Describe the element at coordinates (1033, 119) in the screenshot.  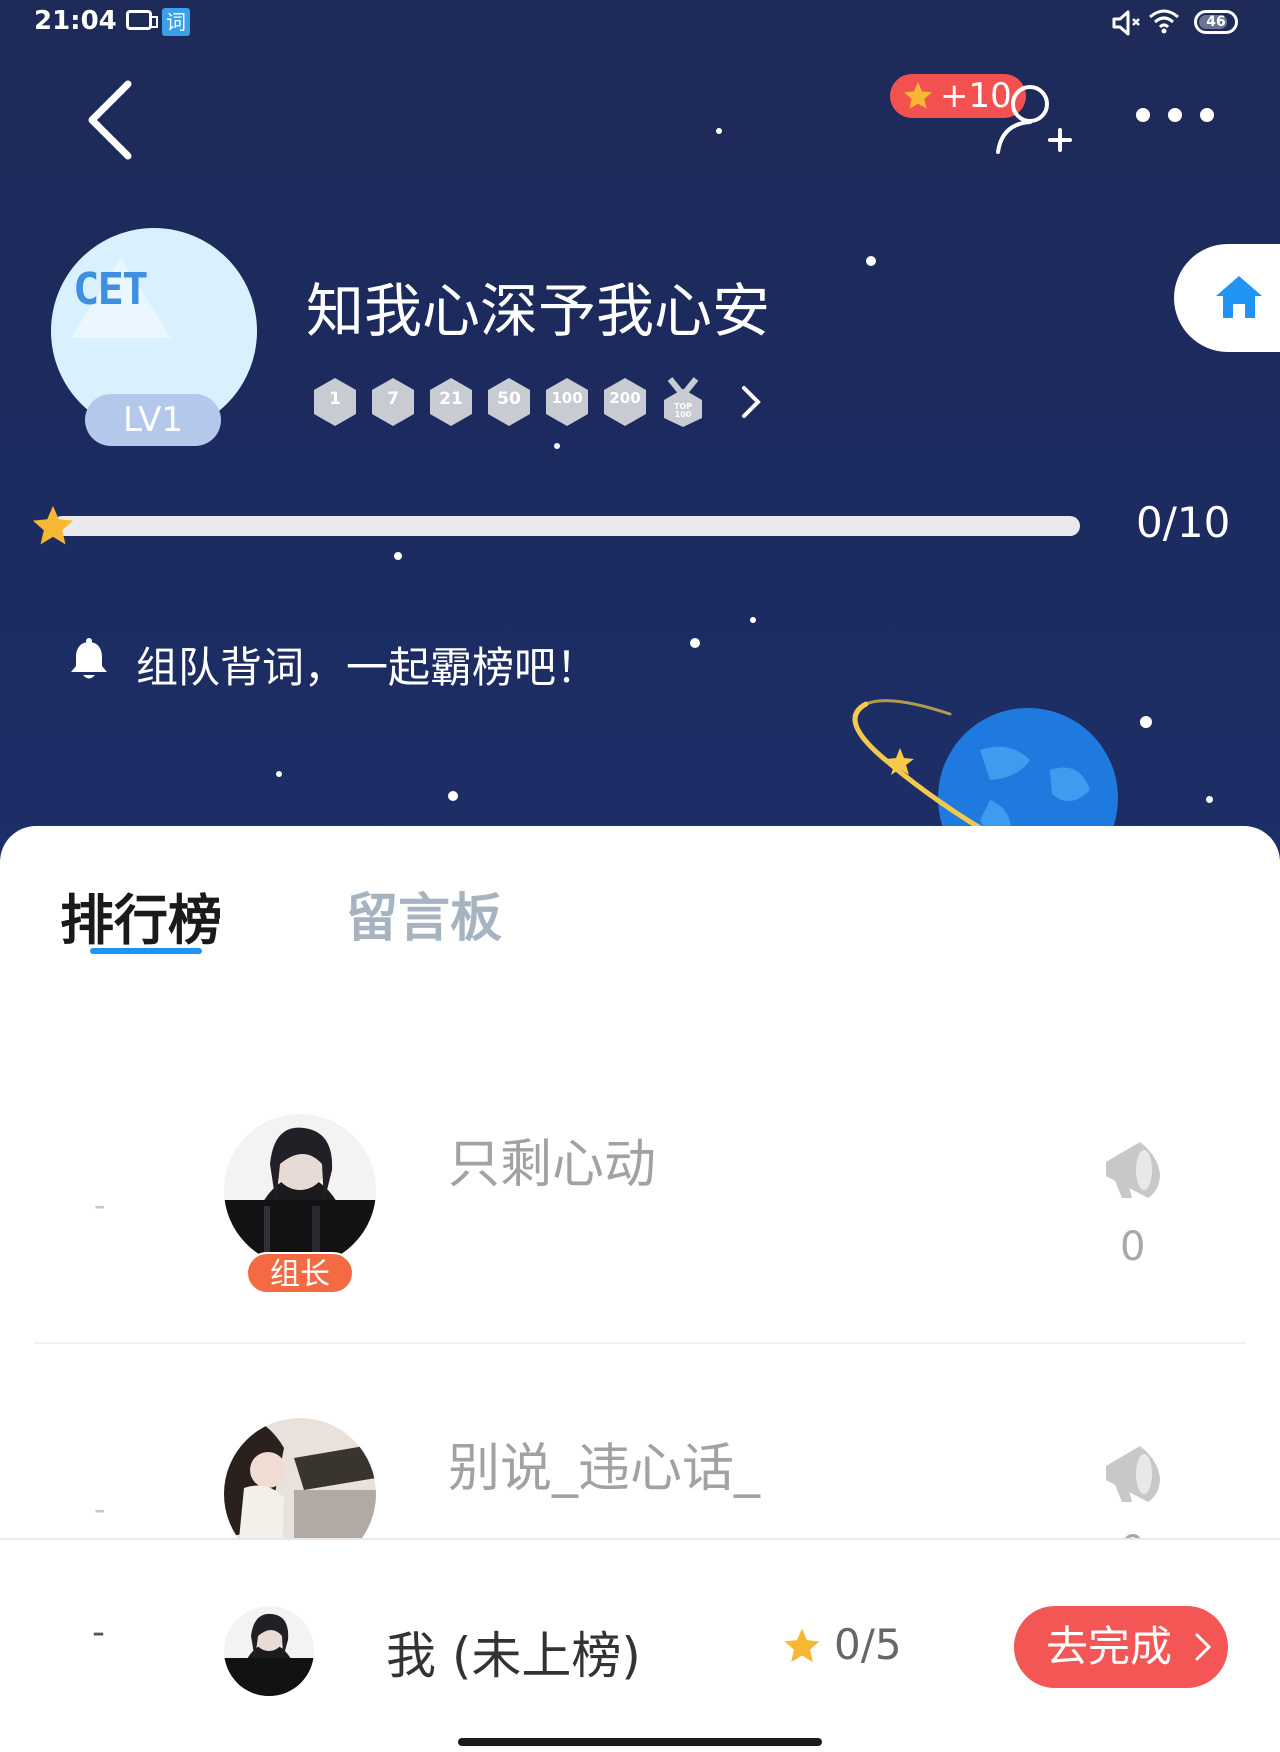
I see `add-friend-icon` at that location.